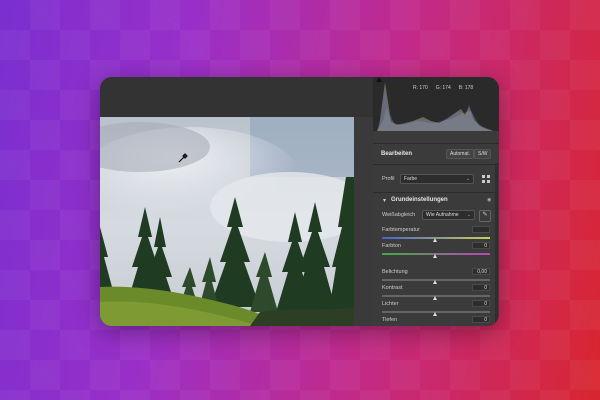 The height and width of the screenshot is (400, 600). I want to click on profile-label: Profil, so click(388, 179).